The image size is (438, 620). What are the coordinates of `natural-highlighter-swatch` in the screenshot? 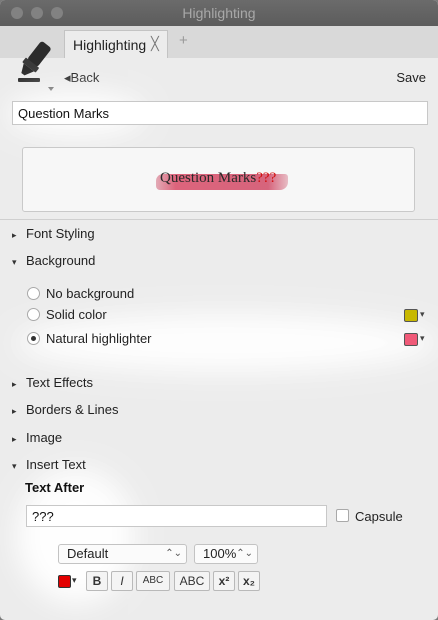 It's located at (411, 339).